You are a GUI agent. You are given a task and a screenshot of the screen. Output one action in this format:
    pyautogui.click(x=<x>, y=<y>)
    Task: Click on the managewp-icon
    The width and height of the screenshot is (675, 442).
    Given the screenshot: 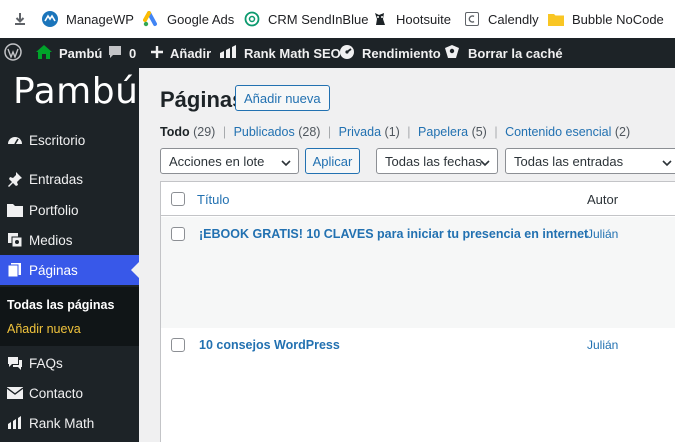 What is the action you would take?
    pyautogui.click(x=50, y=19)
    